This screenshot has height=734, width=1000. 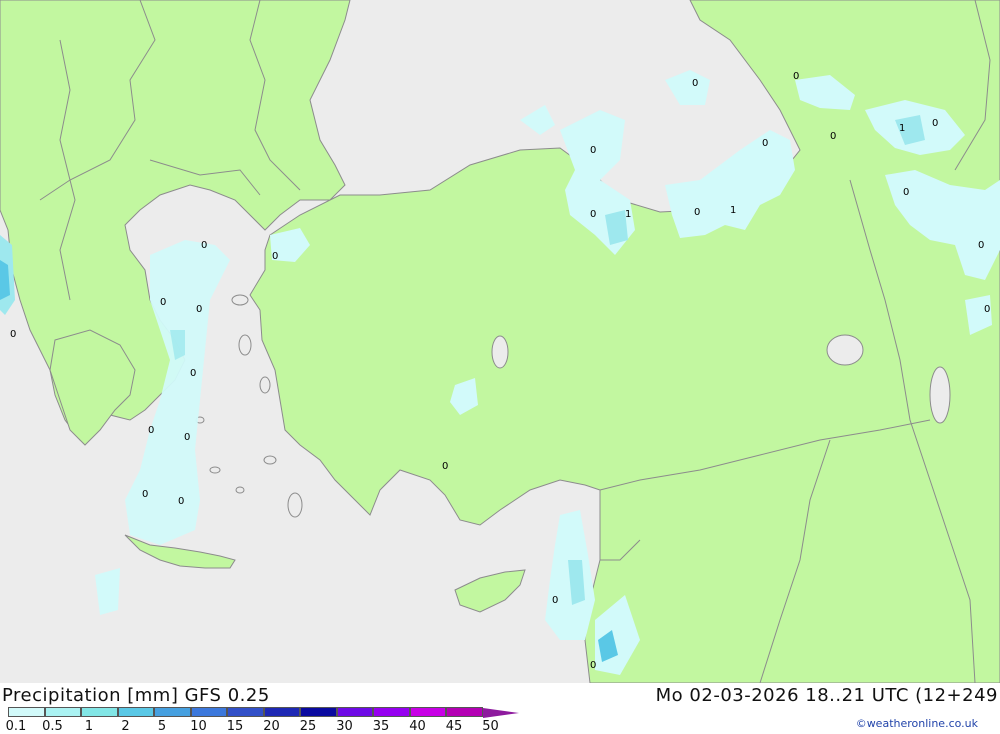 I want to click on map-timestamp: Mo 02-03-2026 18..21 UTC (12+249, so click(x=826, y=695).